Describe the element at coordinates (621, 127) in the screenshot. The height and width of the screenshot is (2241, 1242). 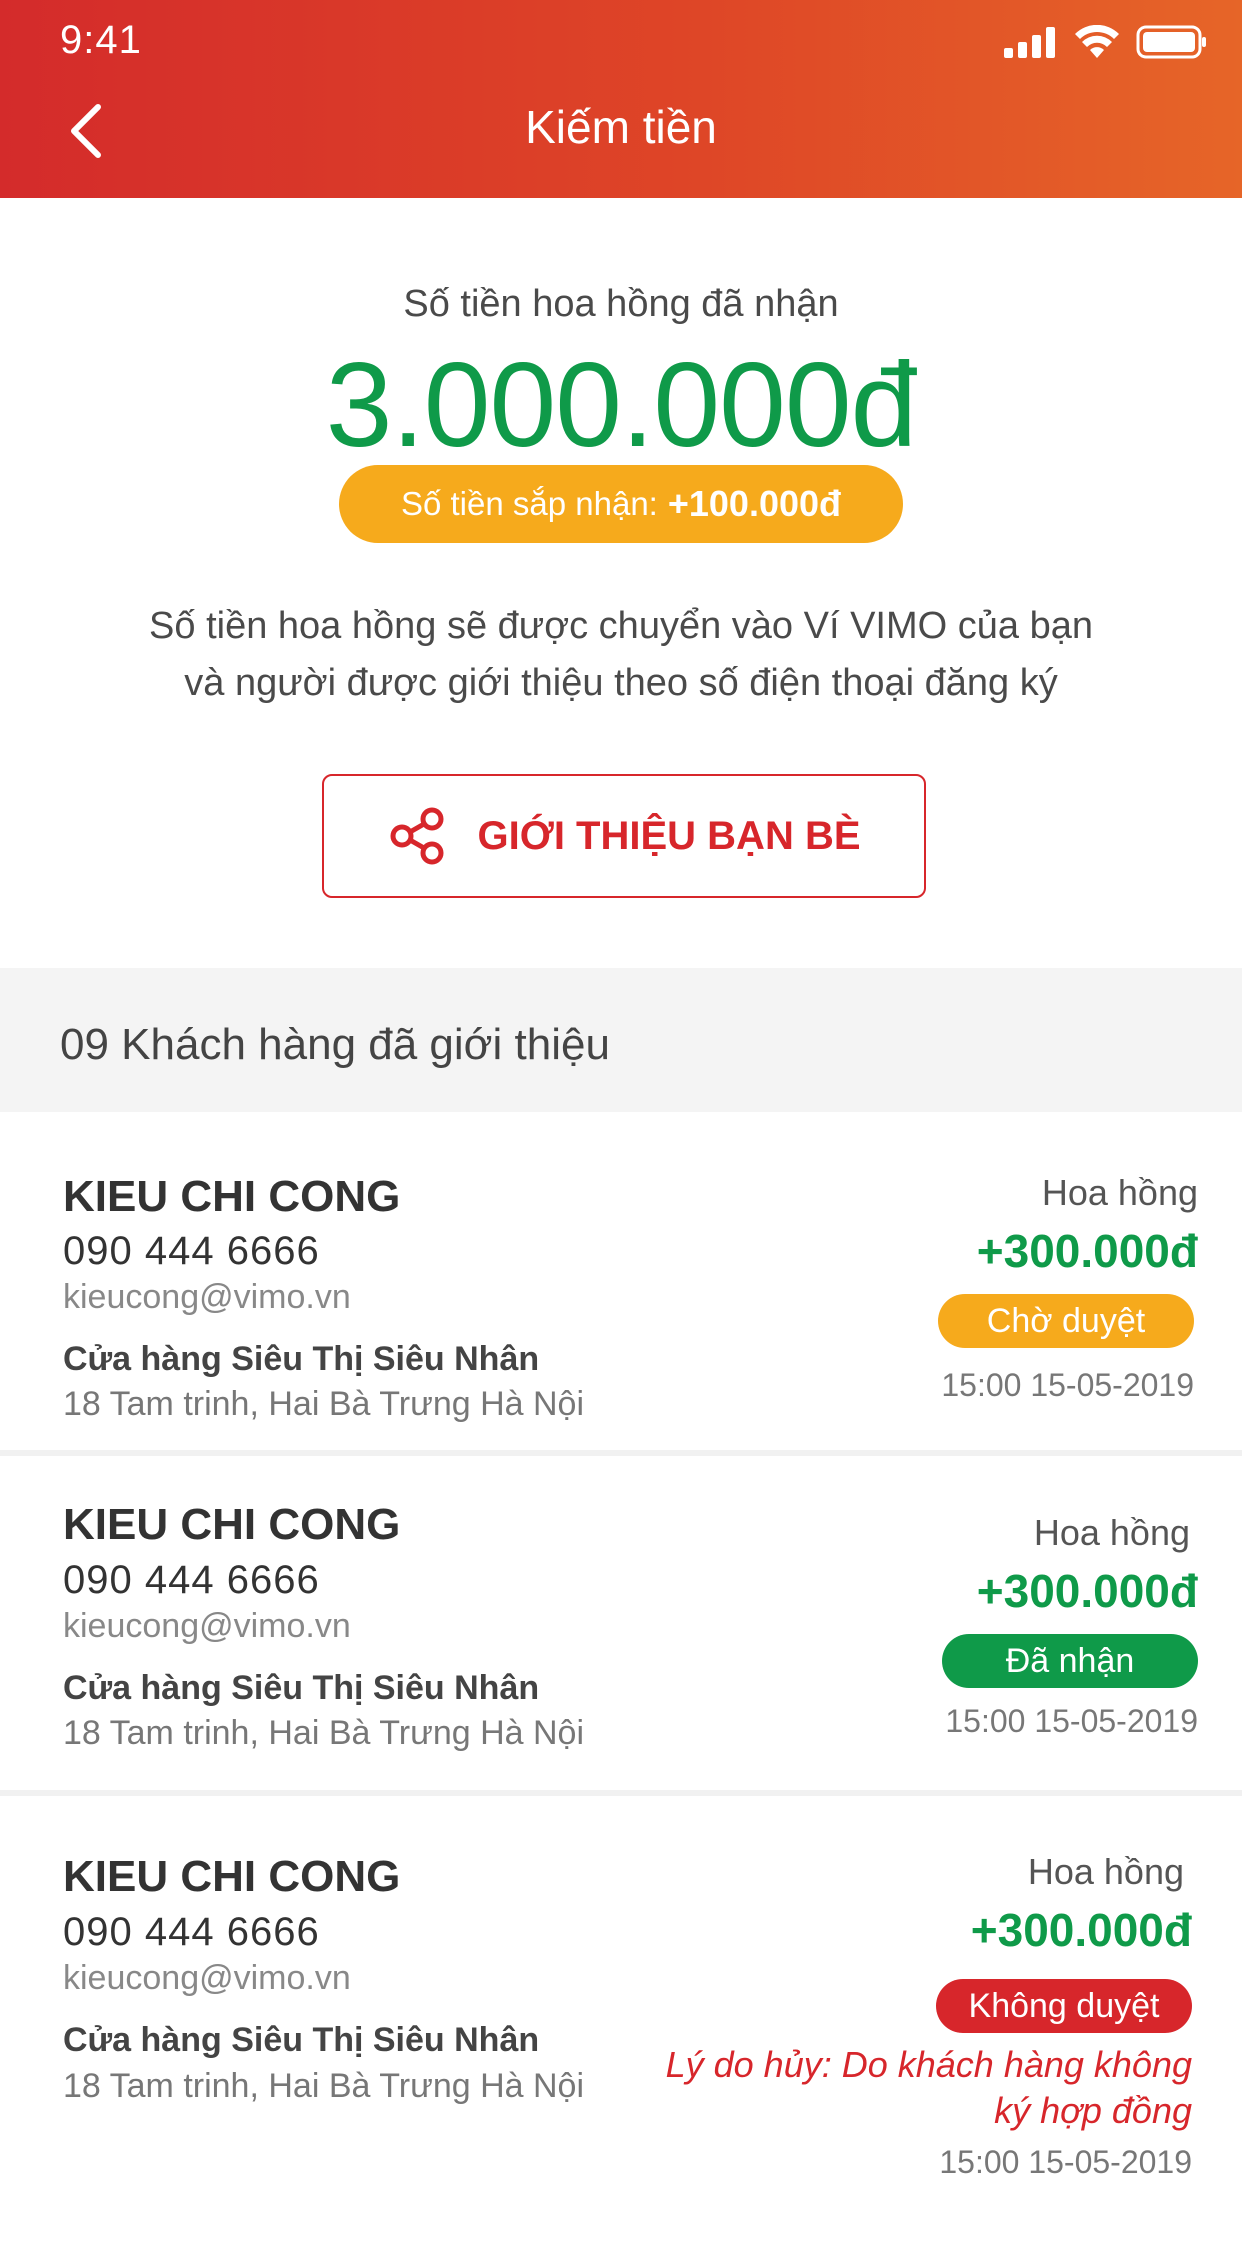
I see `page-title: Kiếm tiền` at that location.